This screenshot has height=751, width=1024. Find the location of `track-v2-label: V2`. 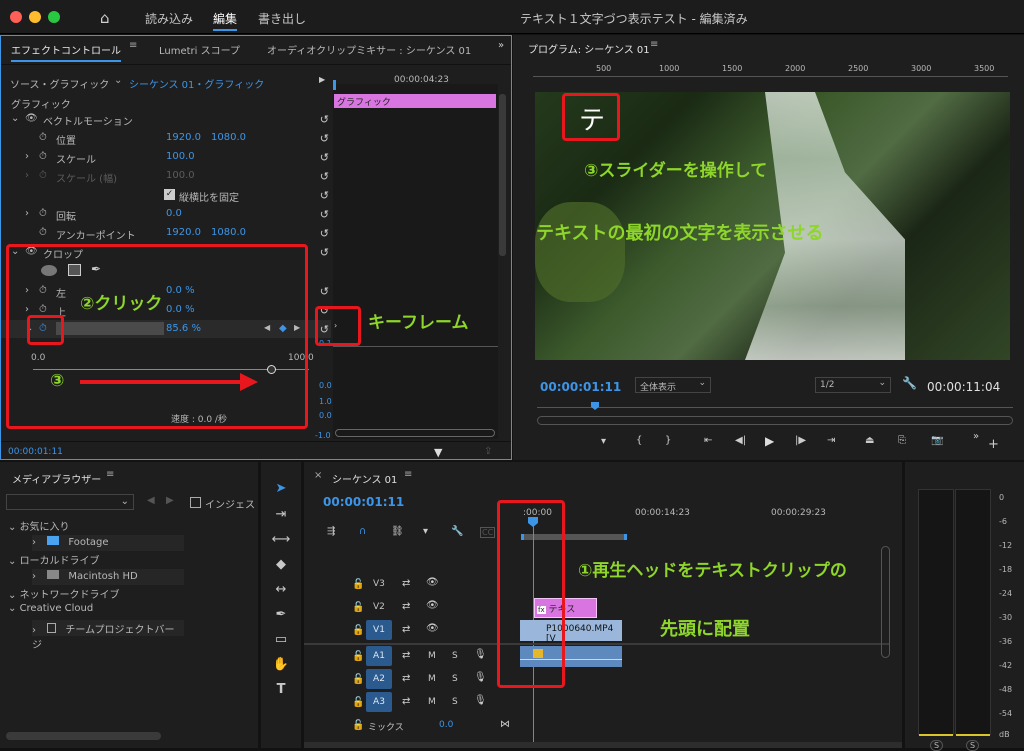

track-v2-label: V2 is located at coordinates (379, 607).